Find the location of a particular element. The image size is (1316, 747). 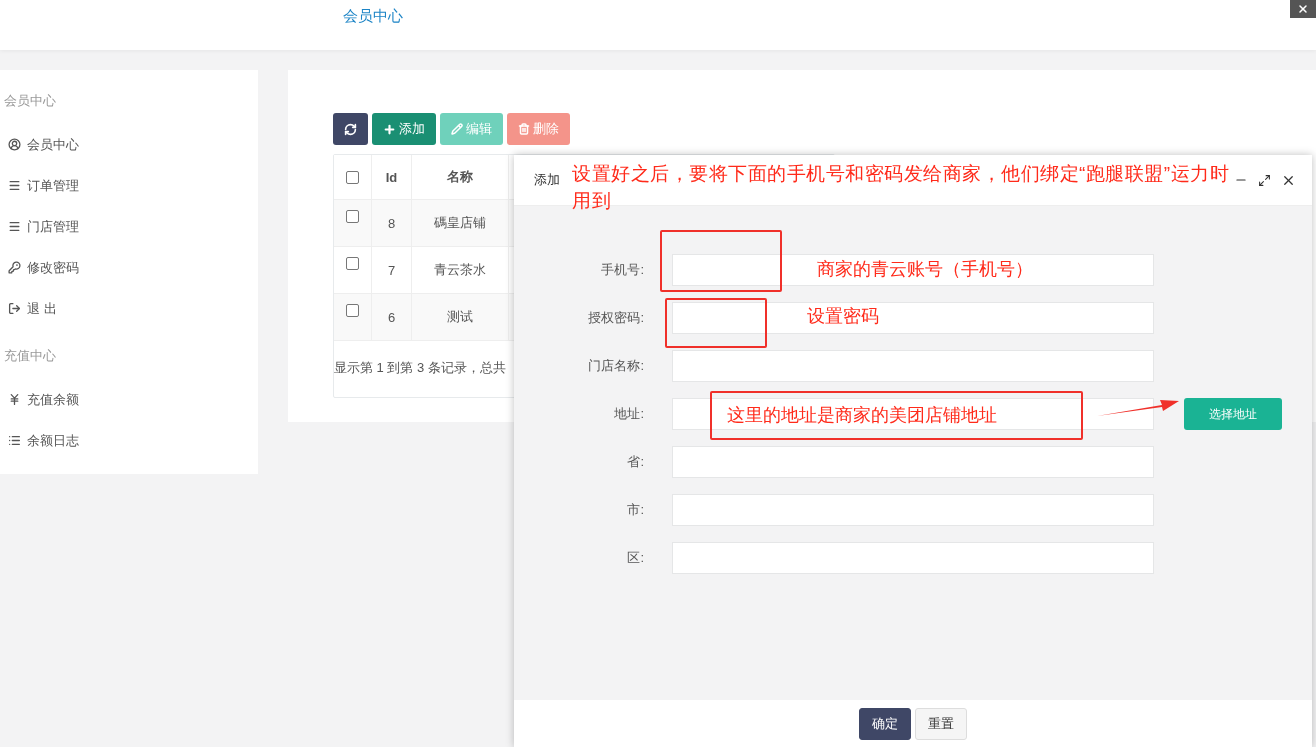

column-header: Id is located at coordinates (392, 177).